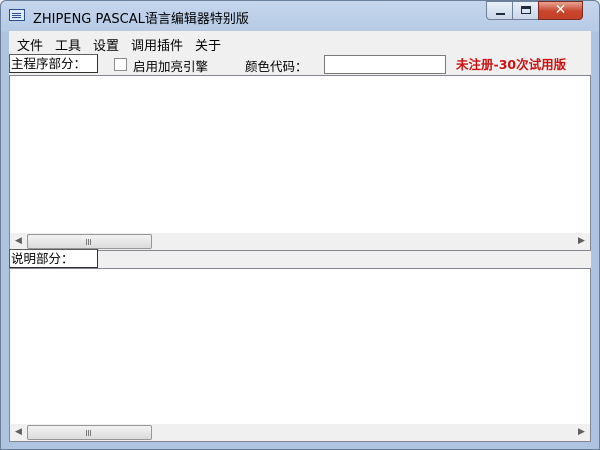 The height and width of the screenshot is (450, 600). Describe the element at coordinates (300, 241) in the screenshot. I see `main-editor-hscrollbar: ◀ ▶` at that location.